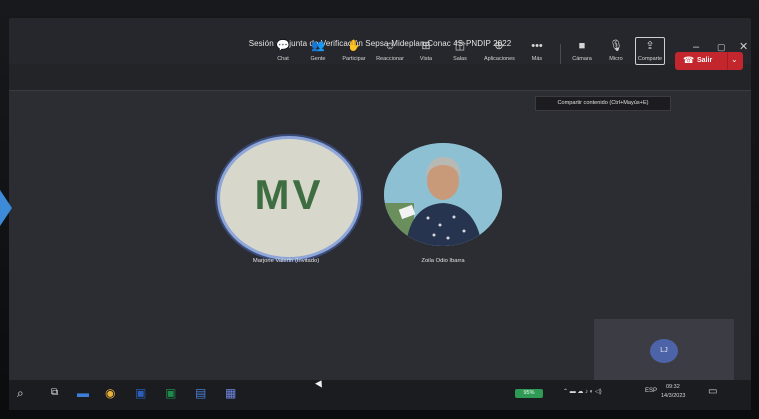 Image resolution: width=759 pixels, height=419 pixels. What do you see at coordinates (110, 393) in the screenshot?
I see `chrome-icon: ◉` at bounding box center [110, 393].